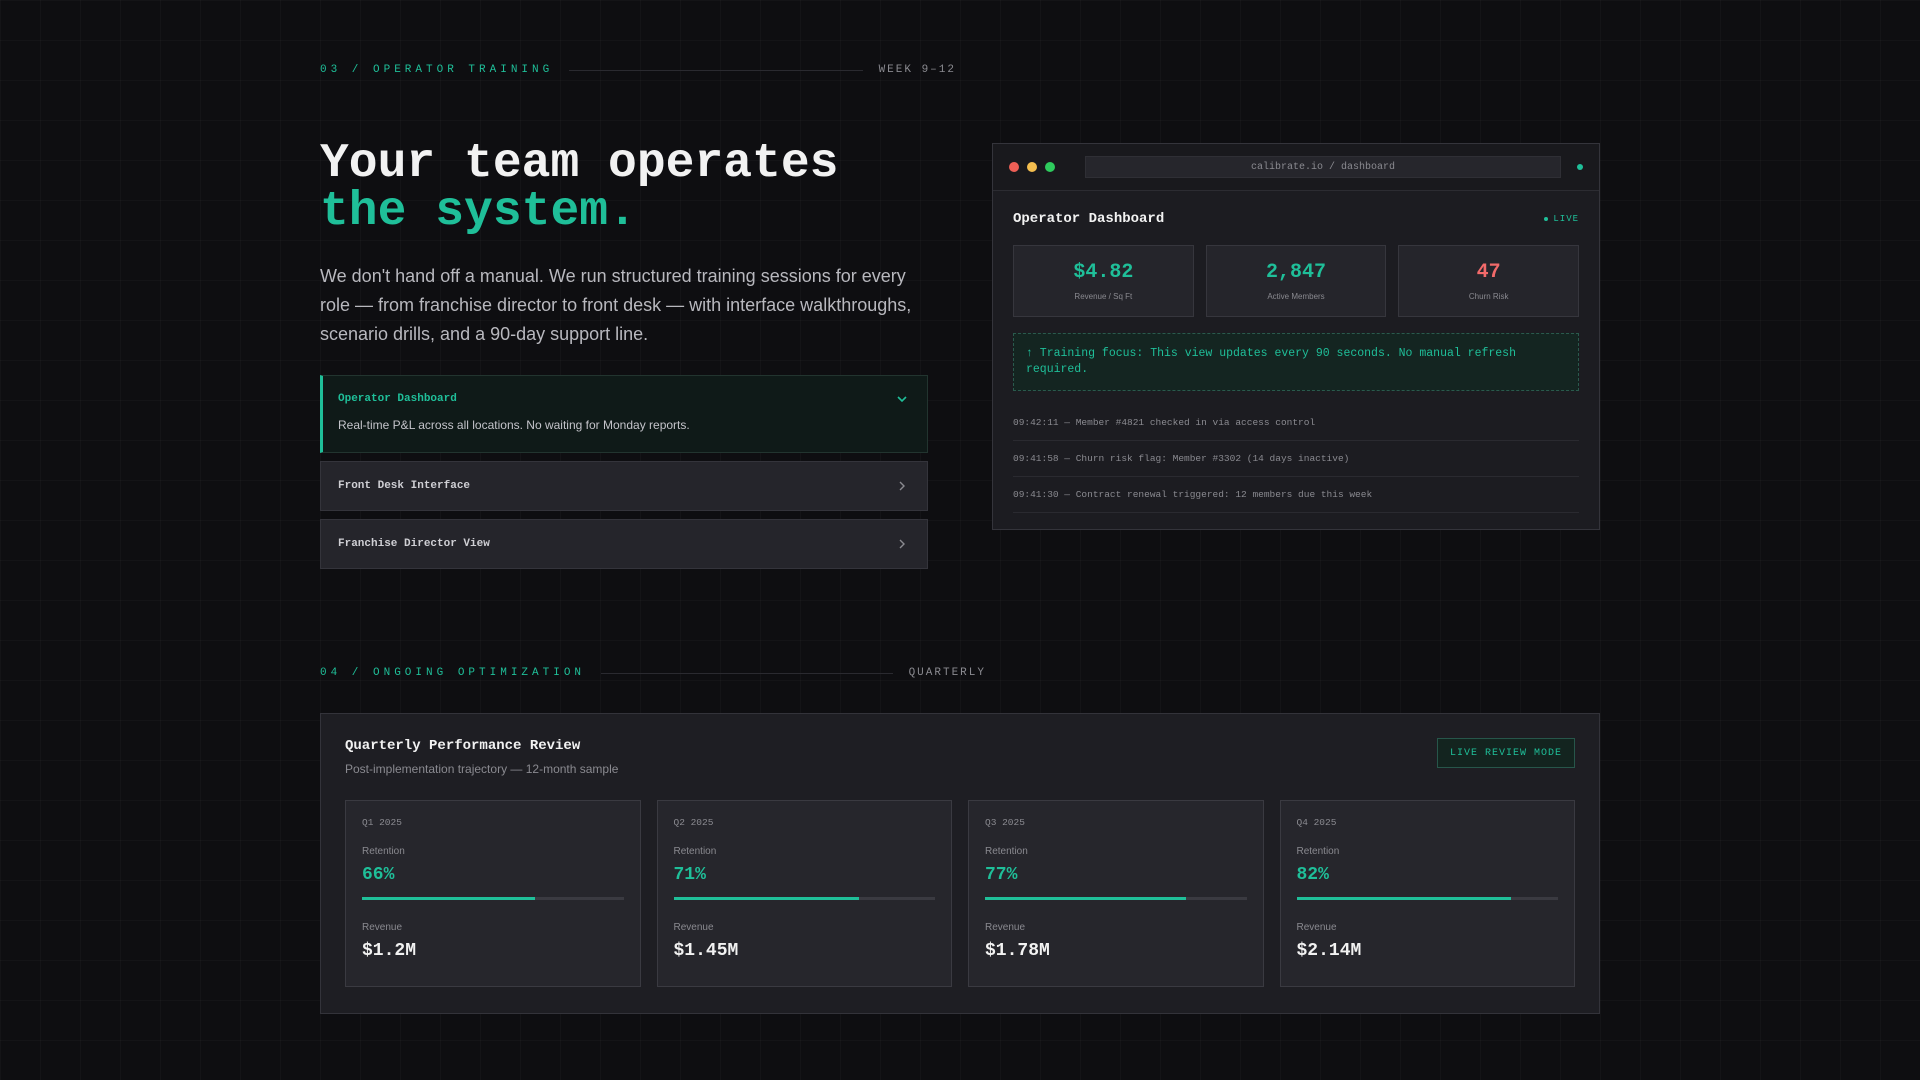 The image size is (1920, 1080). Describe the element at coordinates (1005, 822) in the screenshot. I see `quarter-period: Q3 2025` at that location.